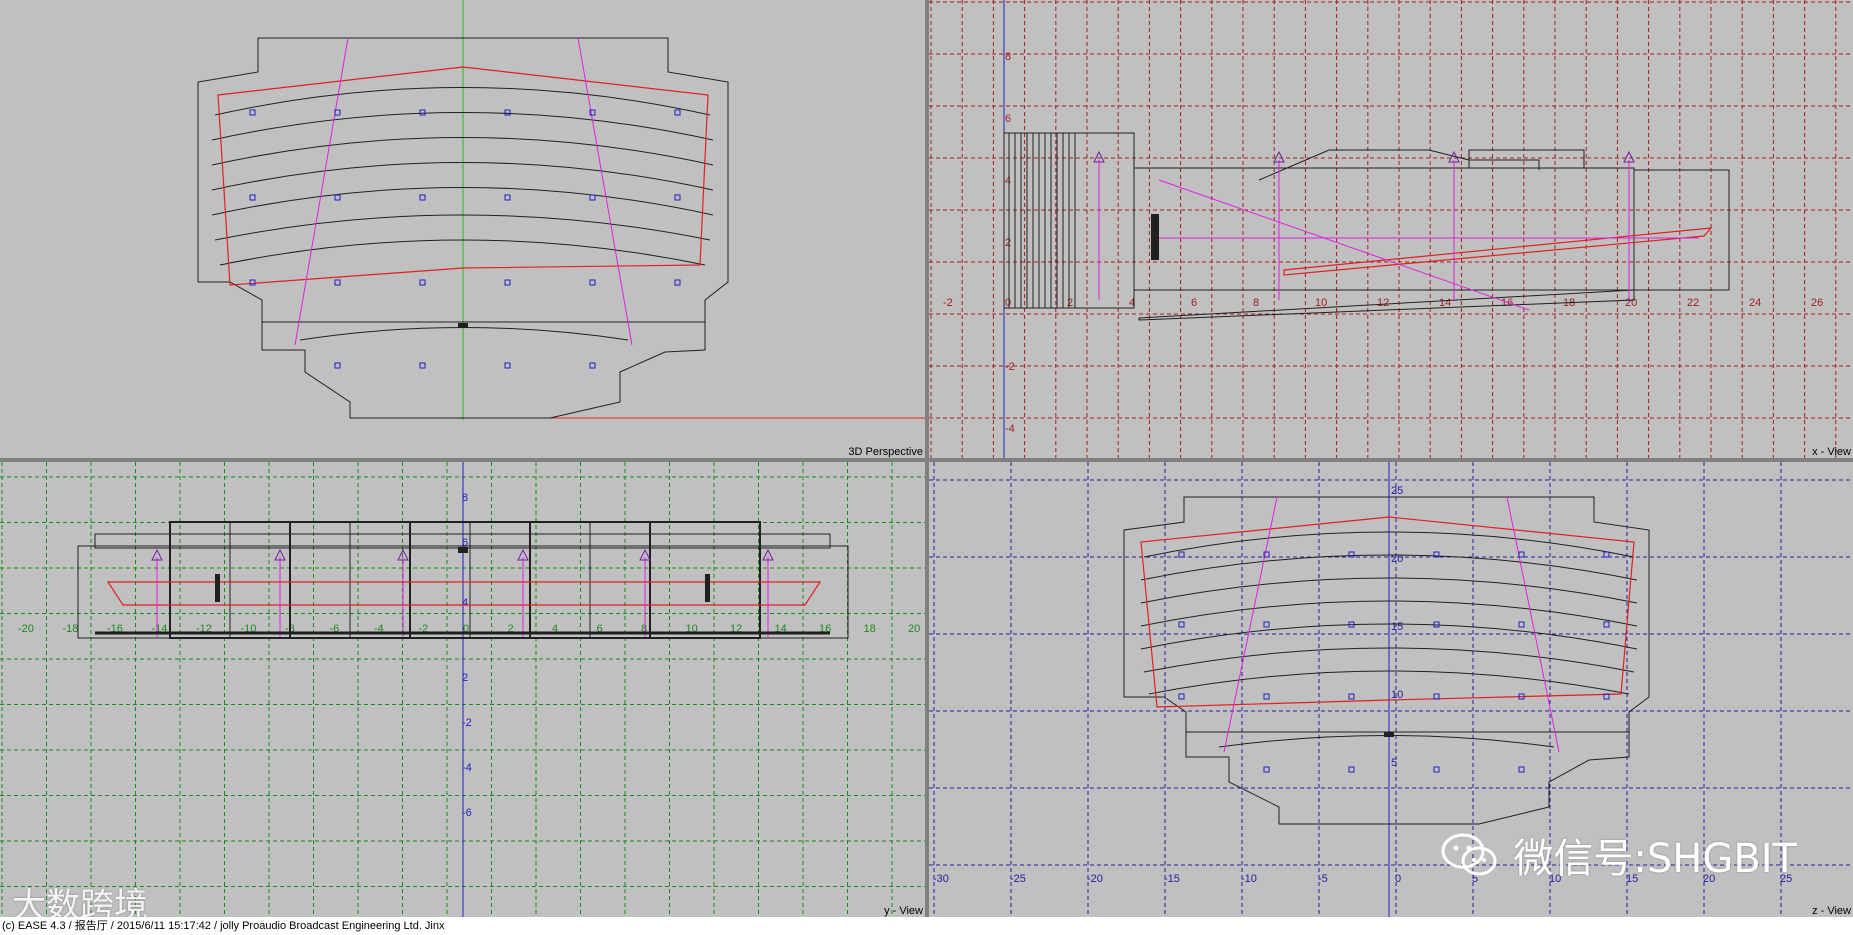  Describe the element at coordinates (463, 550) in the screenshot. I see `centre-source` at that location.